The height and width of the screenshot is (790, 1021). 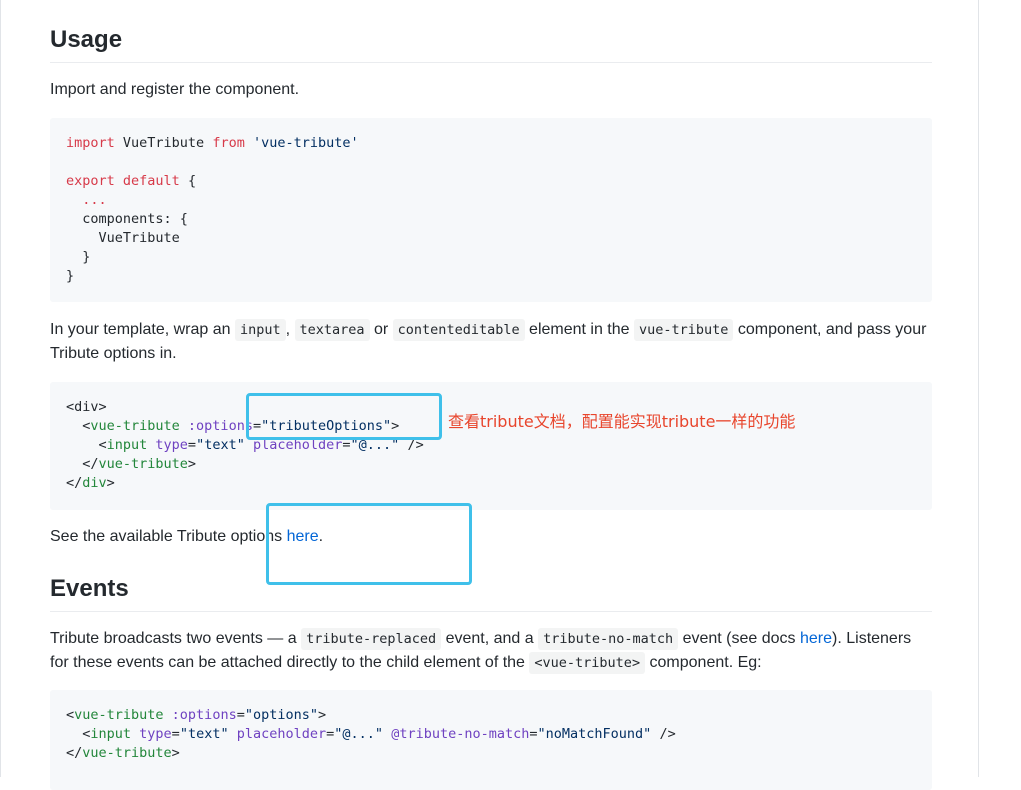 What do you see at coordinates (608, 639) in the screenshot?
I see `inline-code: tribute-no-match` at bounding box center [608, 639].